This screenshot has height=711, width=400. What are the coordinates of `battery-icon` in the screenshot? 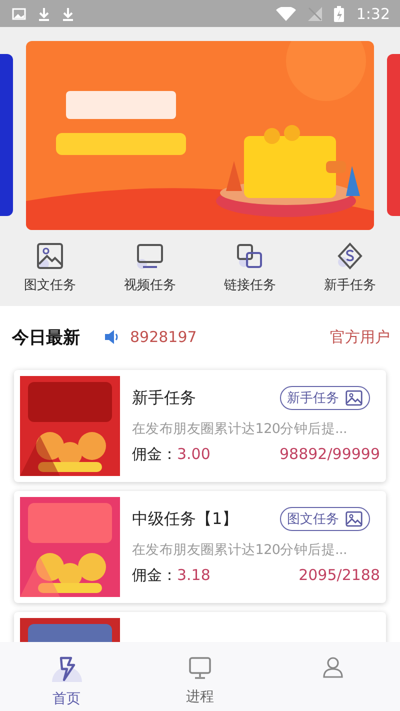 It's located at (339, 14).